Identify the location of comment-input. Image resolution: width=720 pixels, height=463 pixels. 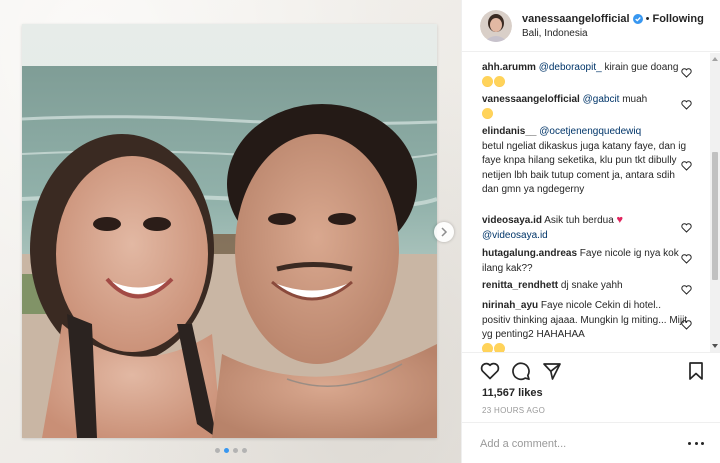
(580, 444).